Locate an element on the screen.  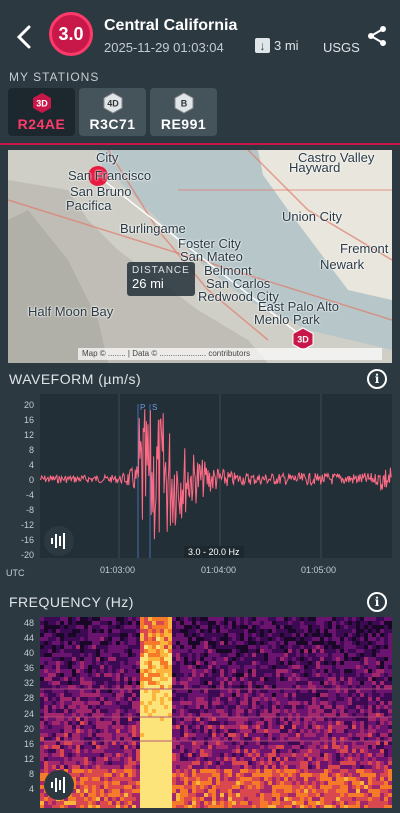
down-arrow-icon: ↓ is located at coordinates (262, 45).